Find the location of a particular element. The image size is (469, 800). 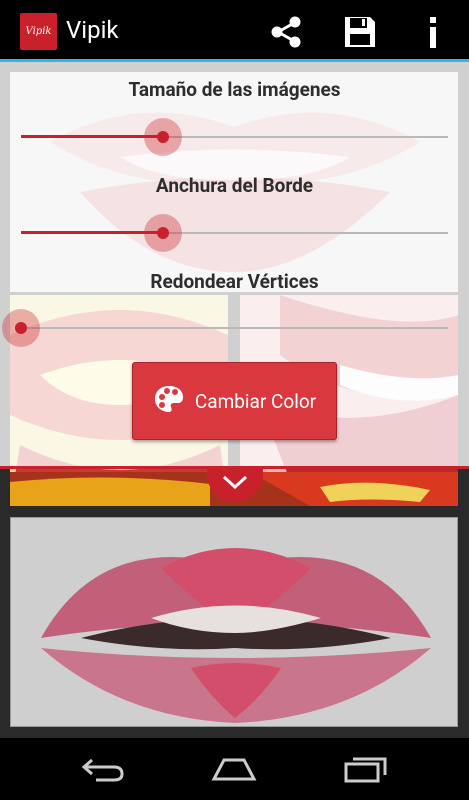

border-width-label: Anchura del Borde is located at coordinates (234, 185).